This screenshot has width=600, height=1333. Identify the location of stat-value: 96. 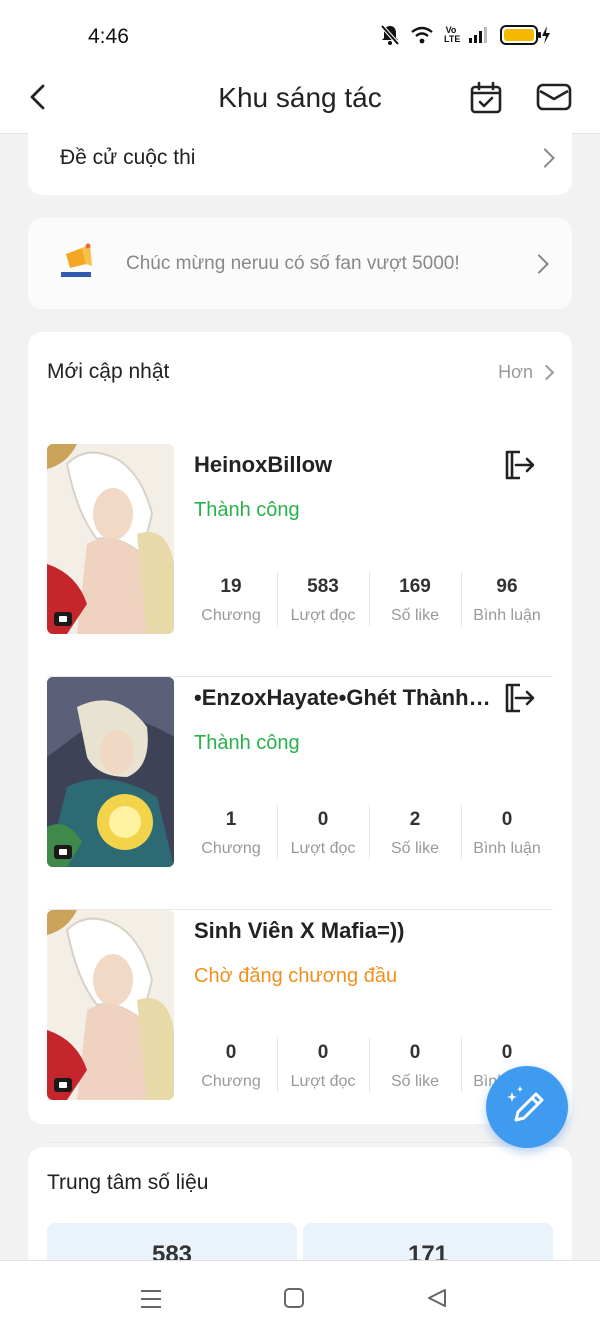
(507, 586).